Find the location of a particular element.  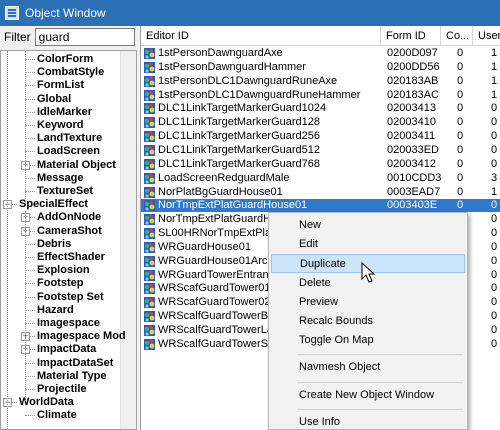

tree-item: Imagespace Mod is located at coordinates (81, 336).